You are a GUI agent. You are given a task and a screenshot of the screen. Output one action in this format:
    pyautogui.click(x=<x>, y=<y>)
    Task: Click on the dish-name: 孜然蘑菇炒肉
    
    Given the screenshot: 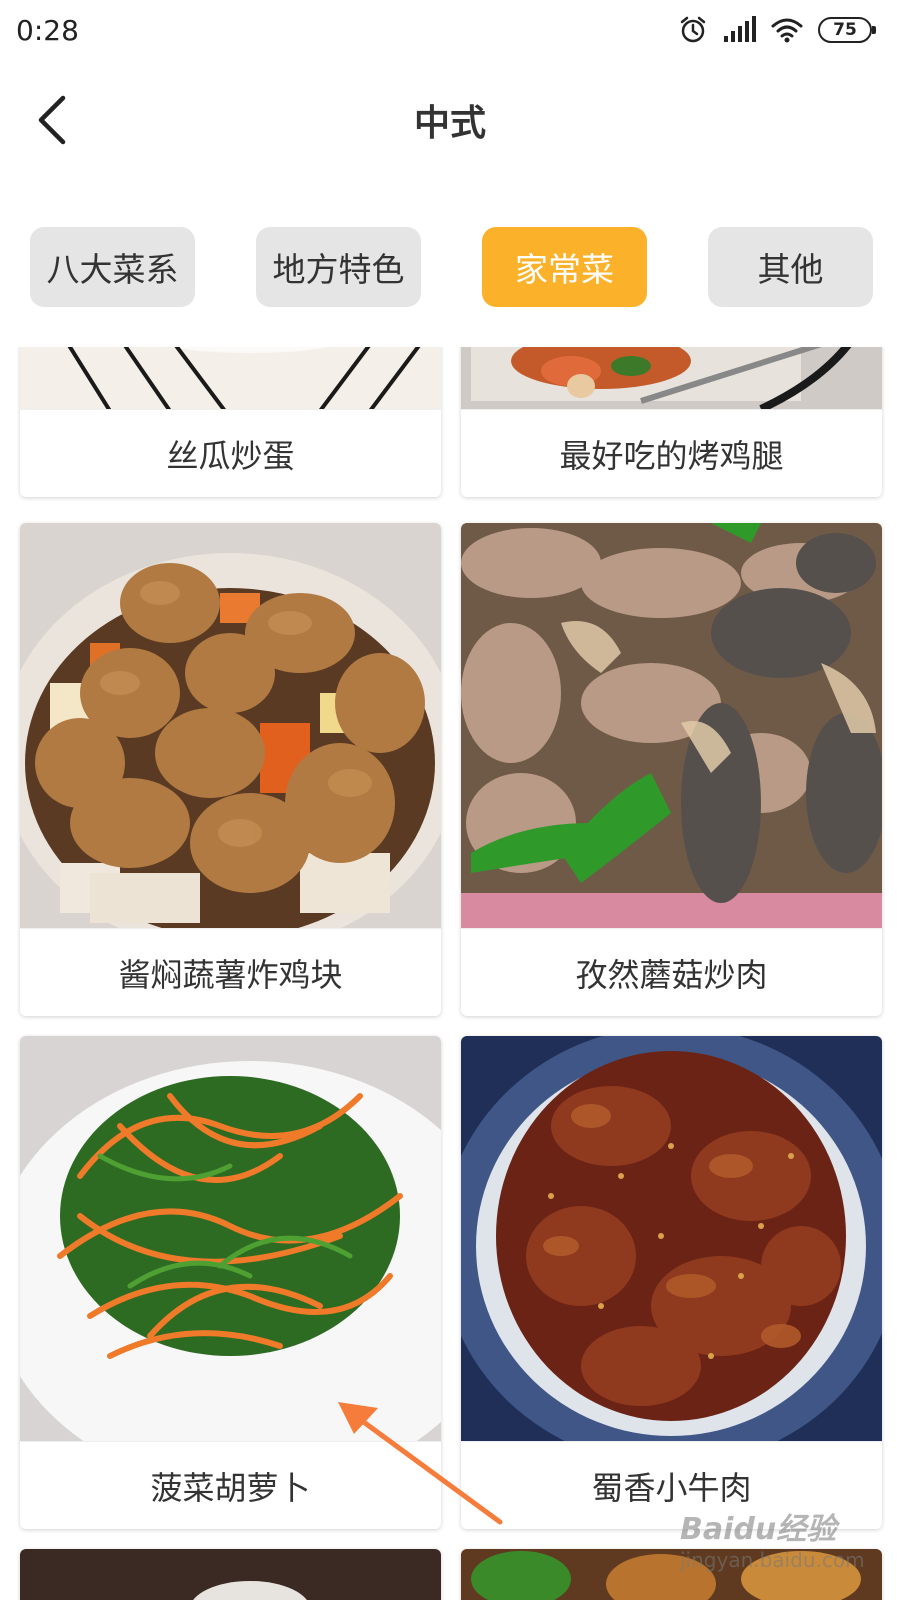 What is the action you would take?
    pyautogui.click(x=671, y=972)
    